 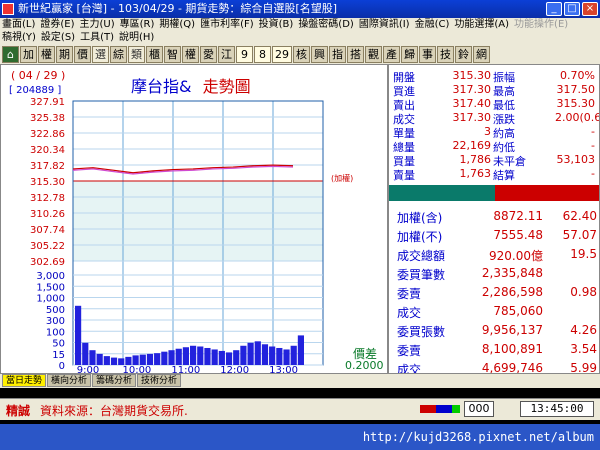 What do you see at coordinates (541, 24) in the screenshot?
I see `menu-item: 功能操作(E)` at bounding box center [541, 24].